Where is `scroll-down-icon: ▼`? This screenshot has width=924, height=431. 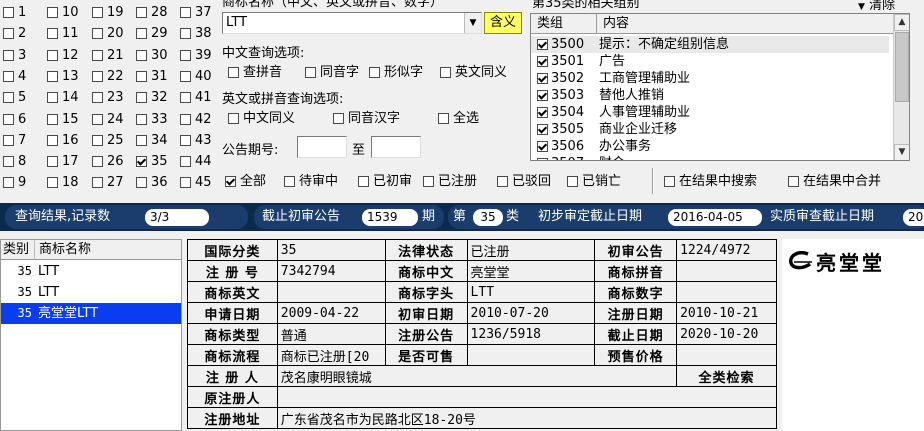 scroll-down-icon: ▼ is located at coordinates (901, 152).